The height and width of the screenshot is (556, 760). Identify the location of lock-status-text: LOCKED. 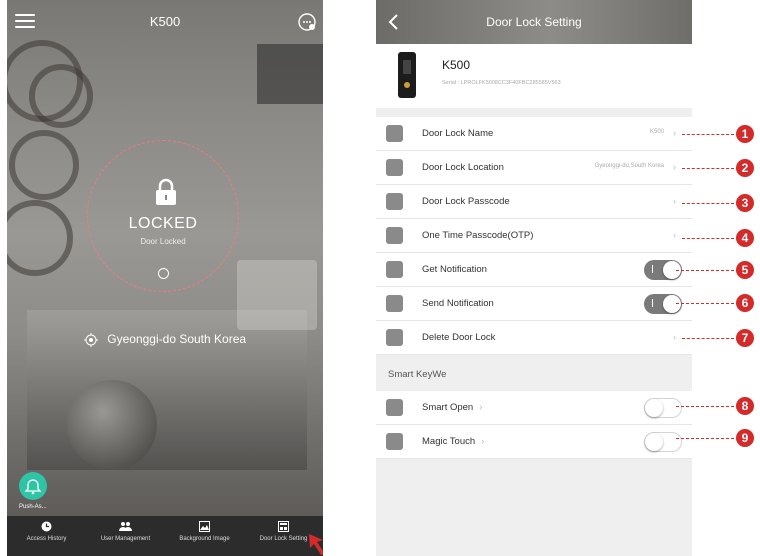
(163, 223).